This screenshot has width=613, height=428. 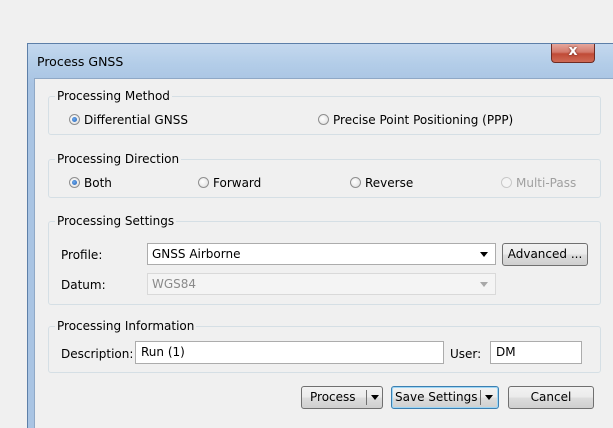 I want to click on user-field: DM, so click(x=536, y=352).